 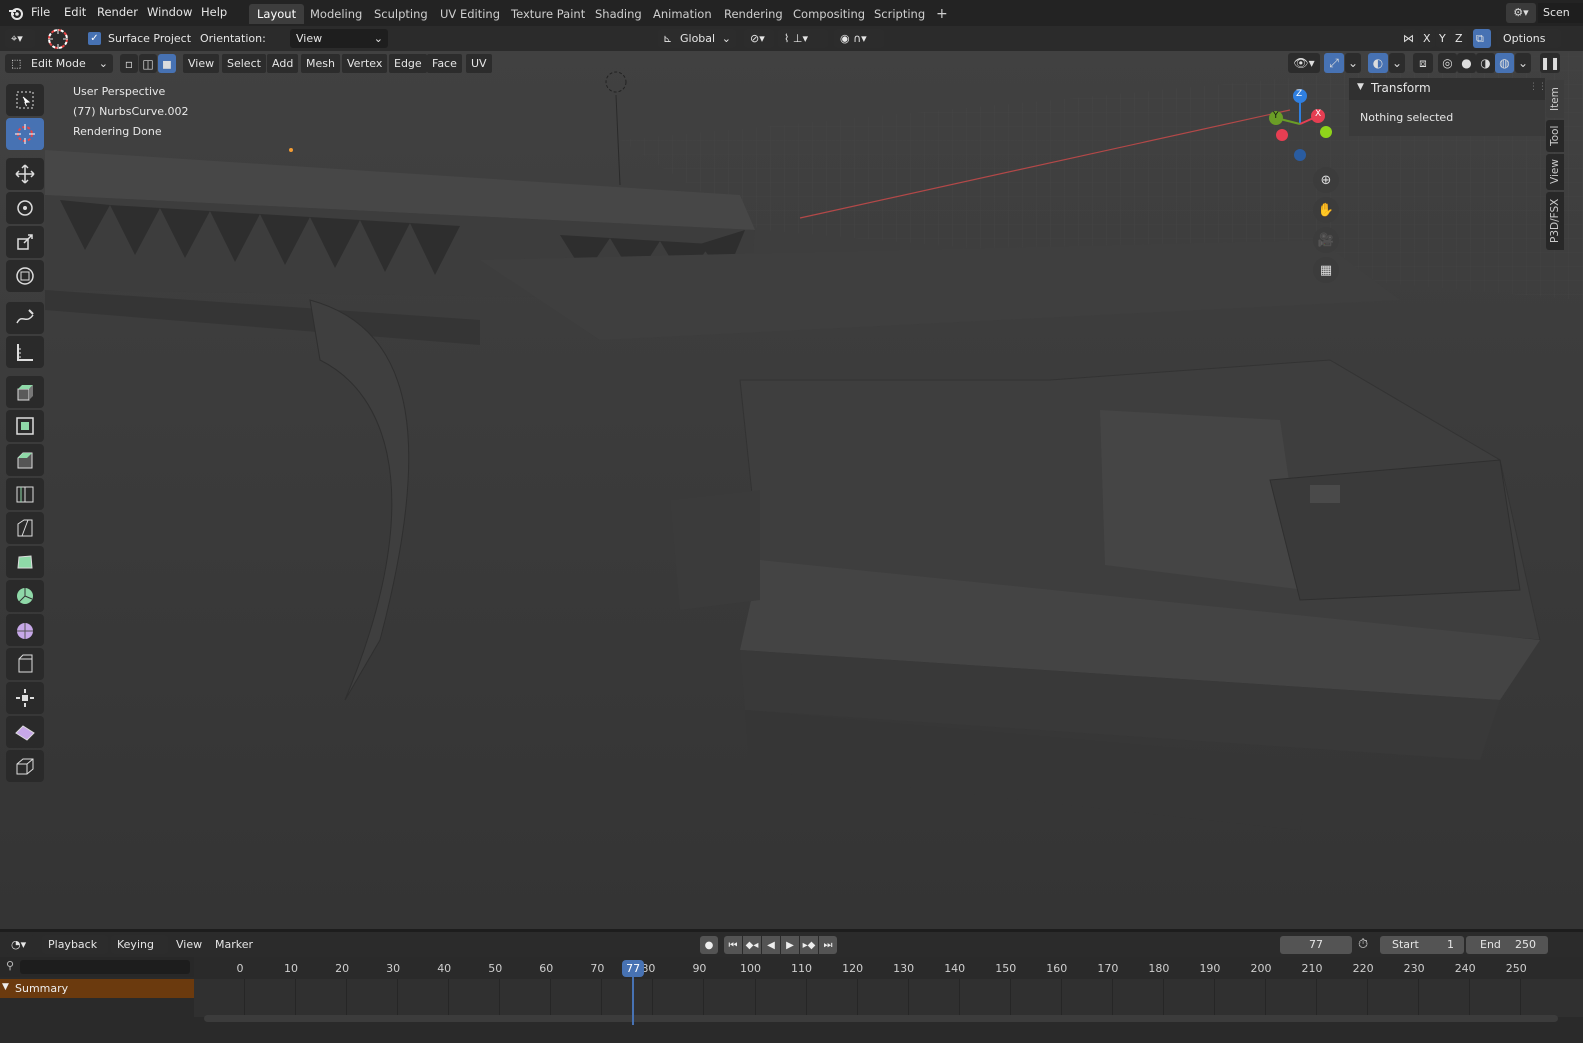 I want to click on play-icon: ▶, so click(x=790, y=945).